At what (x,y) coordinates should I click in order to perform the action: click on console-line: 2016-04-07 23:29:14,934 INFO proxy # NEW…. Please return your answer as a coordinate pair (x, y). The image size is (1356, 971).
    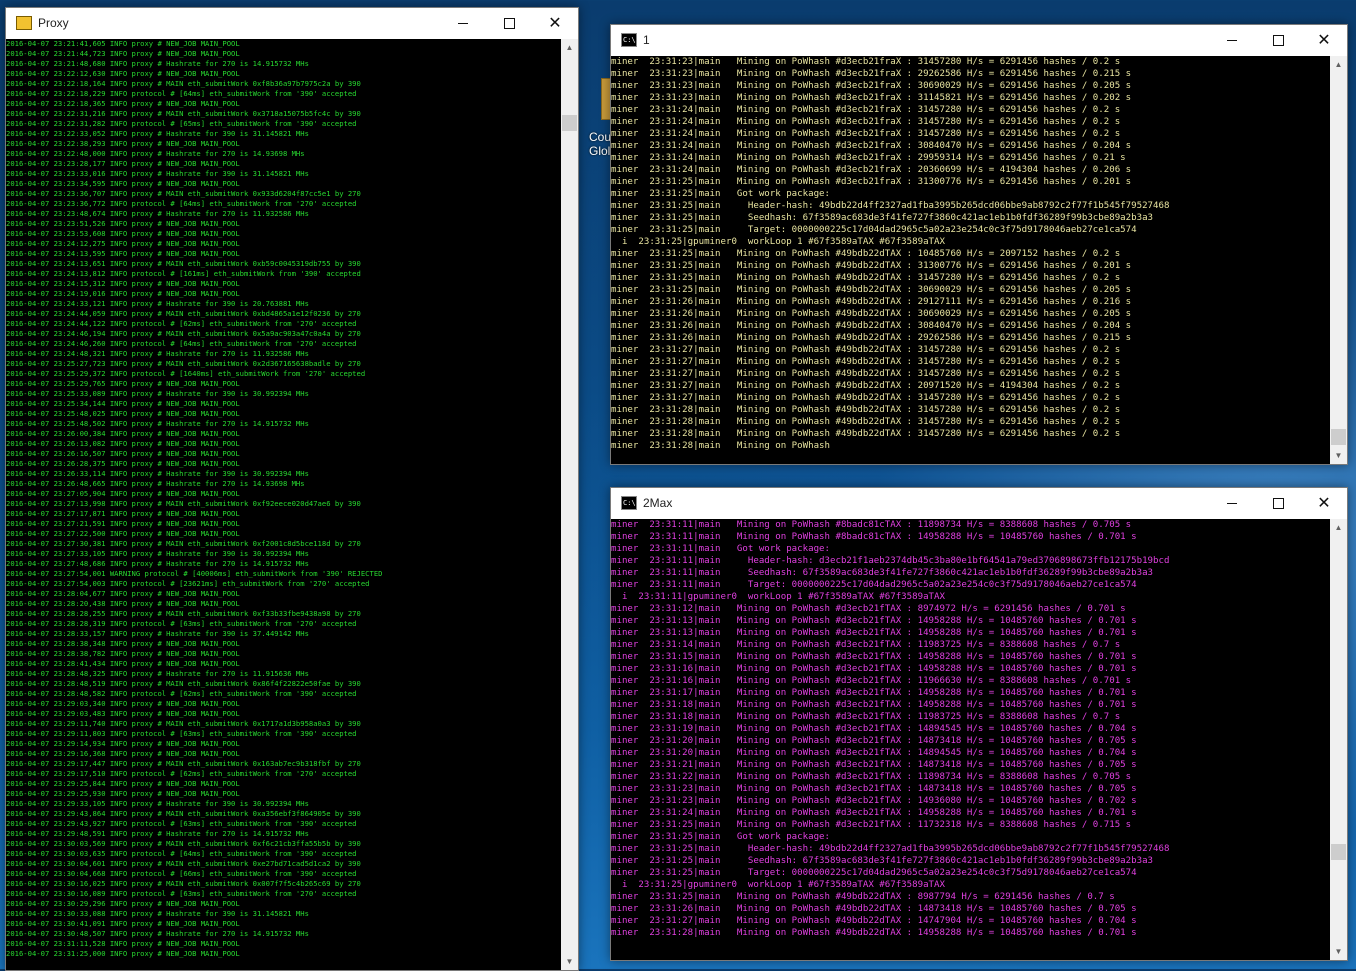
    Looking at the image, I should click on (123, 743).